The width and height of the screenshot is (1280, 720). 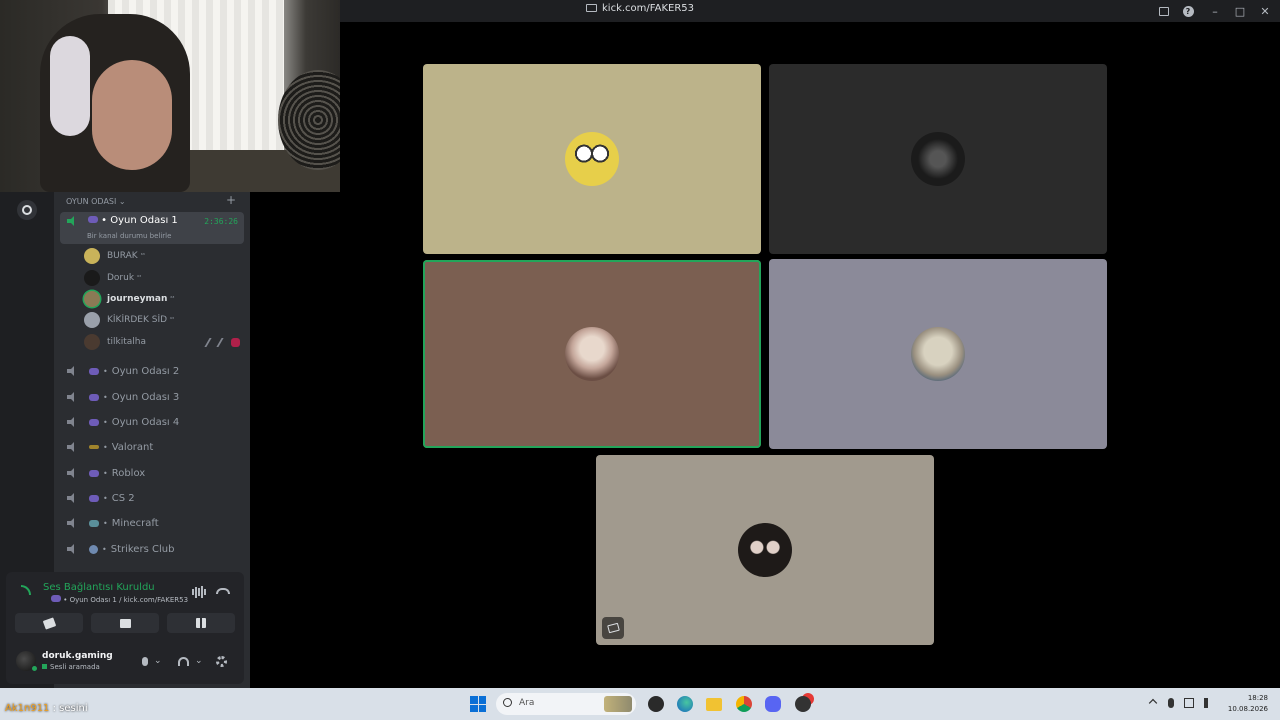 I want to click on member-tilkitalha: tilkitalha, so click(x=164, y=342).